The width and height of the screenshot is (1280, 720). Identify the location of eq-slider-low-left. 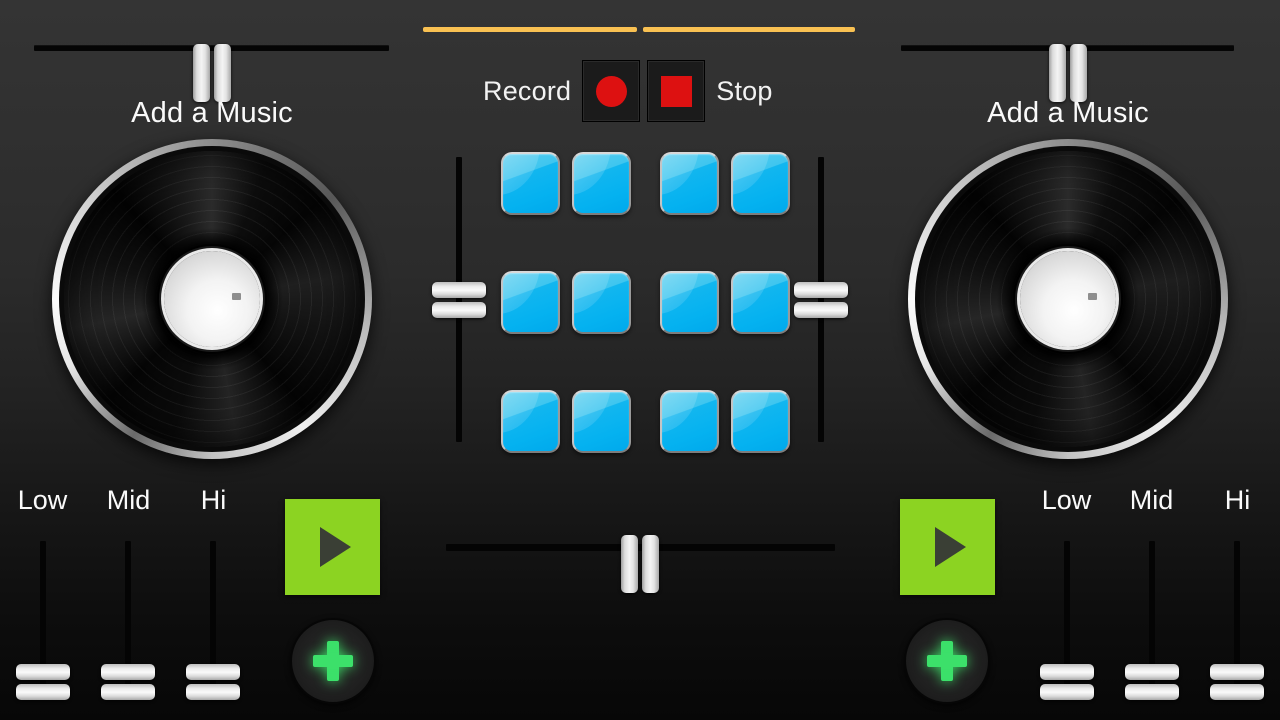
(43, 620).